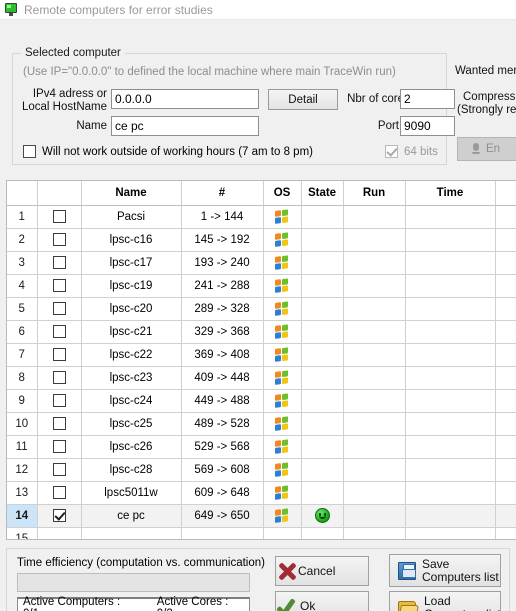 Image resolution: width=516 pixels, height=611 pixels. I want to click on row-number-range-cell: 193 -> 240, so click(222, 263).